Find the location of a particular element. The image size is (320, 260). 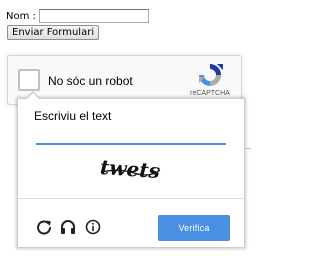

recaptcha-logo-icon is located at coordinates (211, 75).